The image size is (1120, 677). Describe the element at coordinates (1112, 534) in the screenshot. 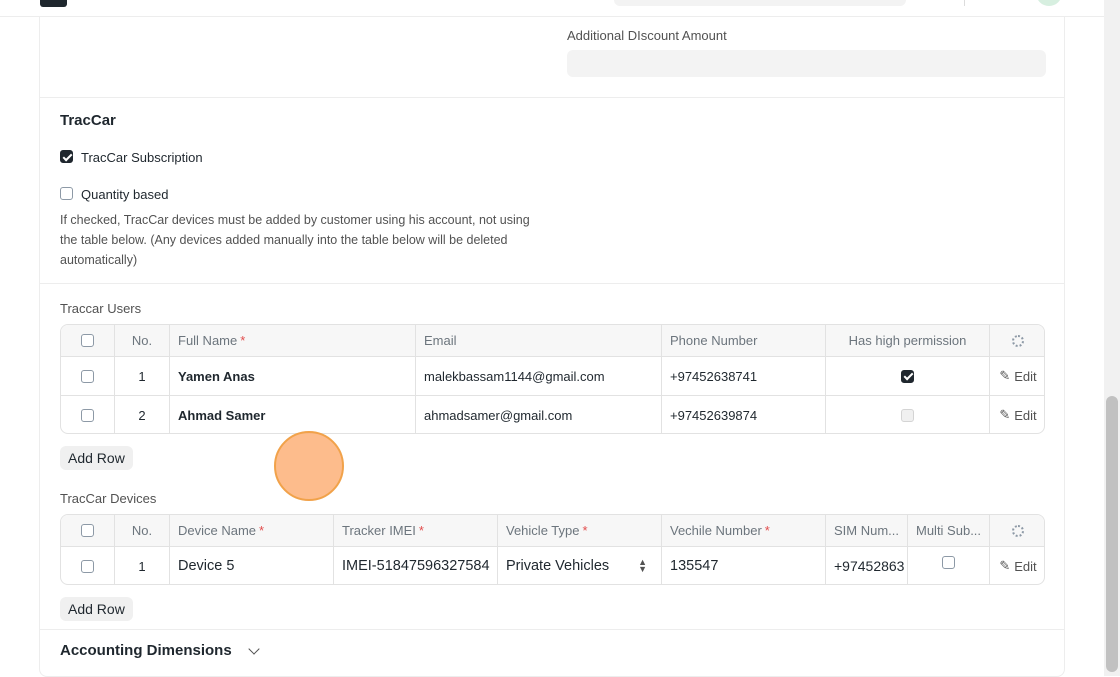

I see `scrollbar-thumb` at that location.